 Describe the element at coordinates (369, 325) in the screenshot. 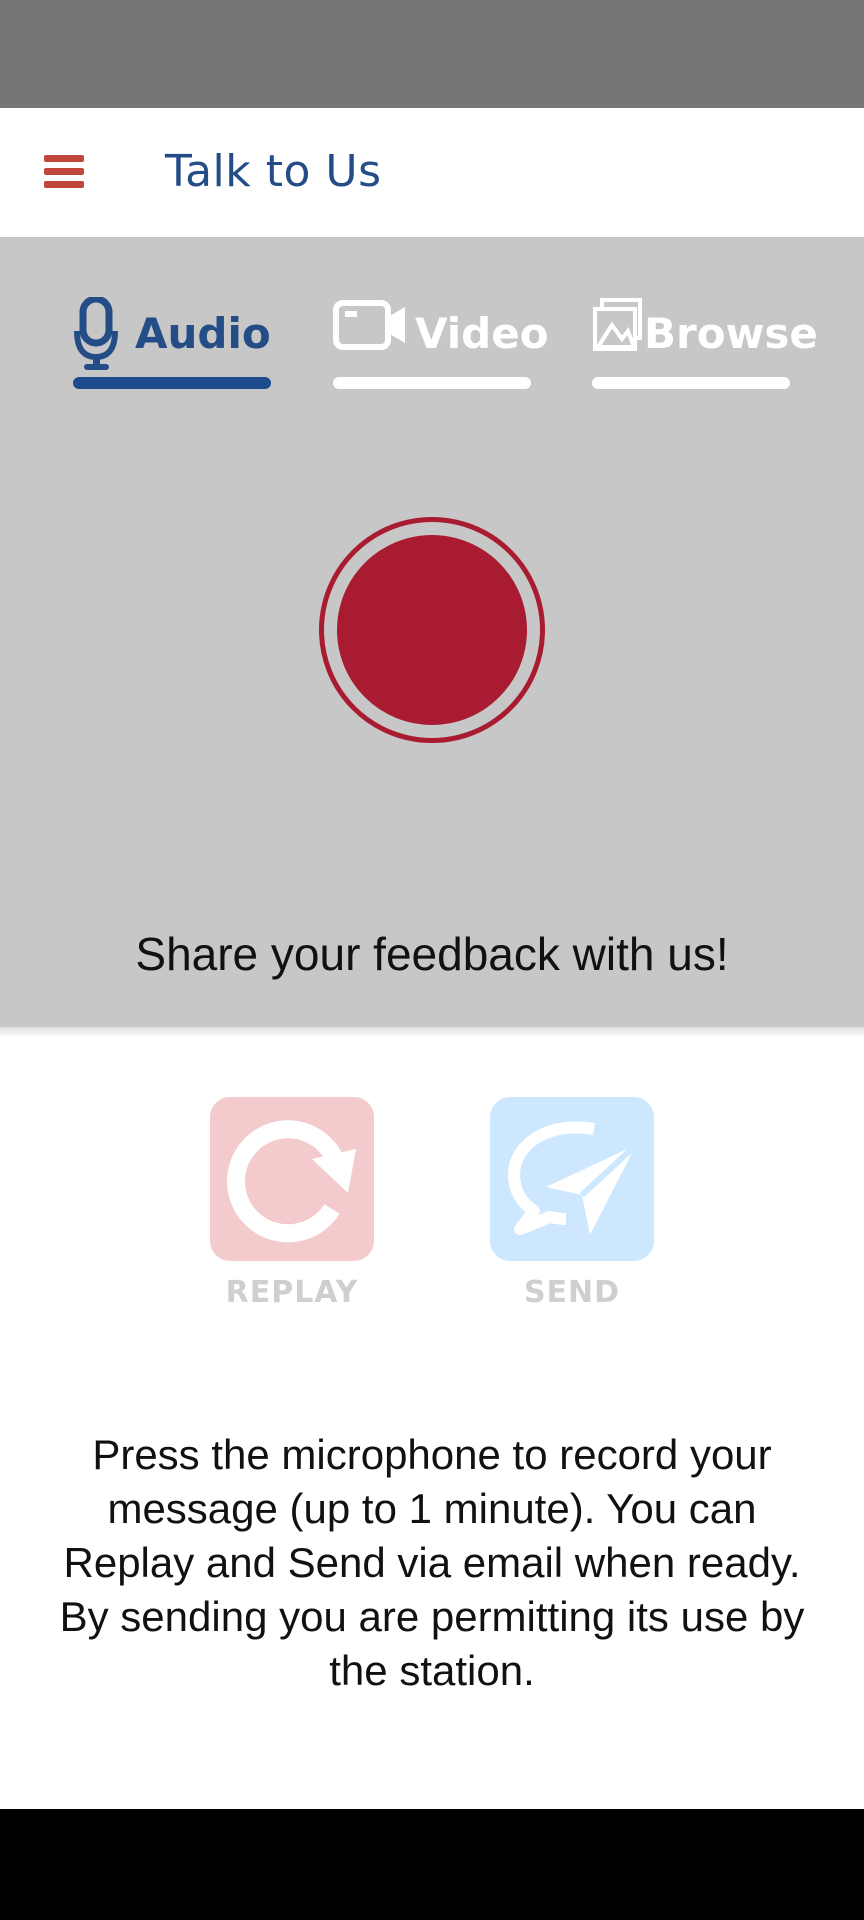

I see `video-camera-icon` at that location.